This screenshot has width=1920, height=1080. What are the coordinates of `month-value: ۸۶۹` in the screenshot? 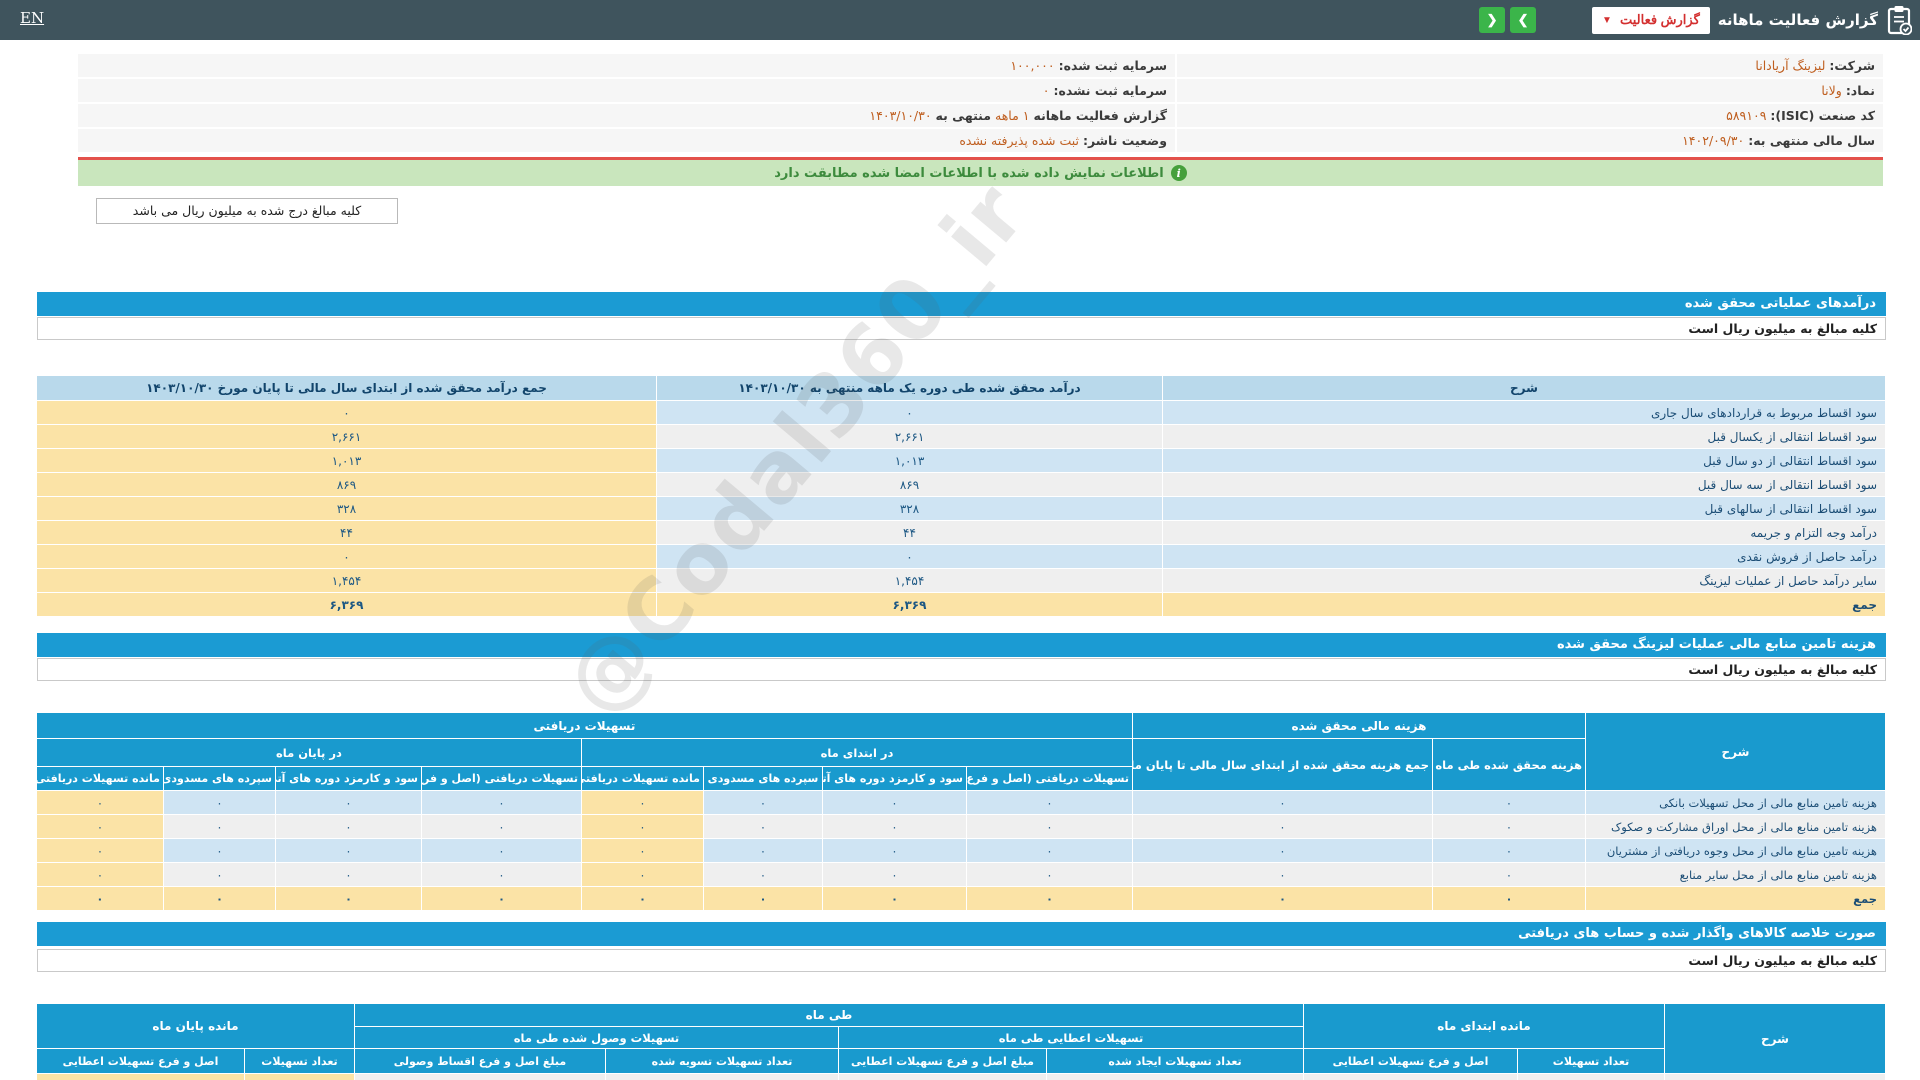 It's located at (909, 484).